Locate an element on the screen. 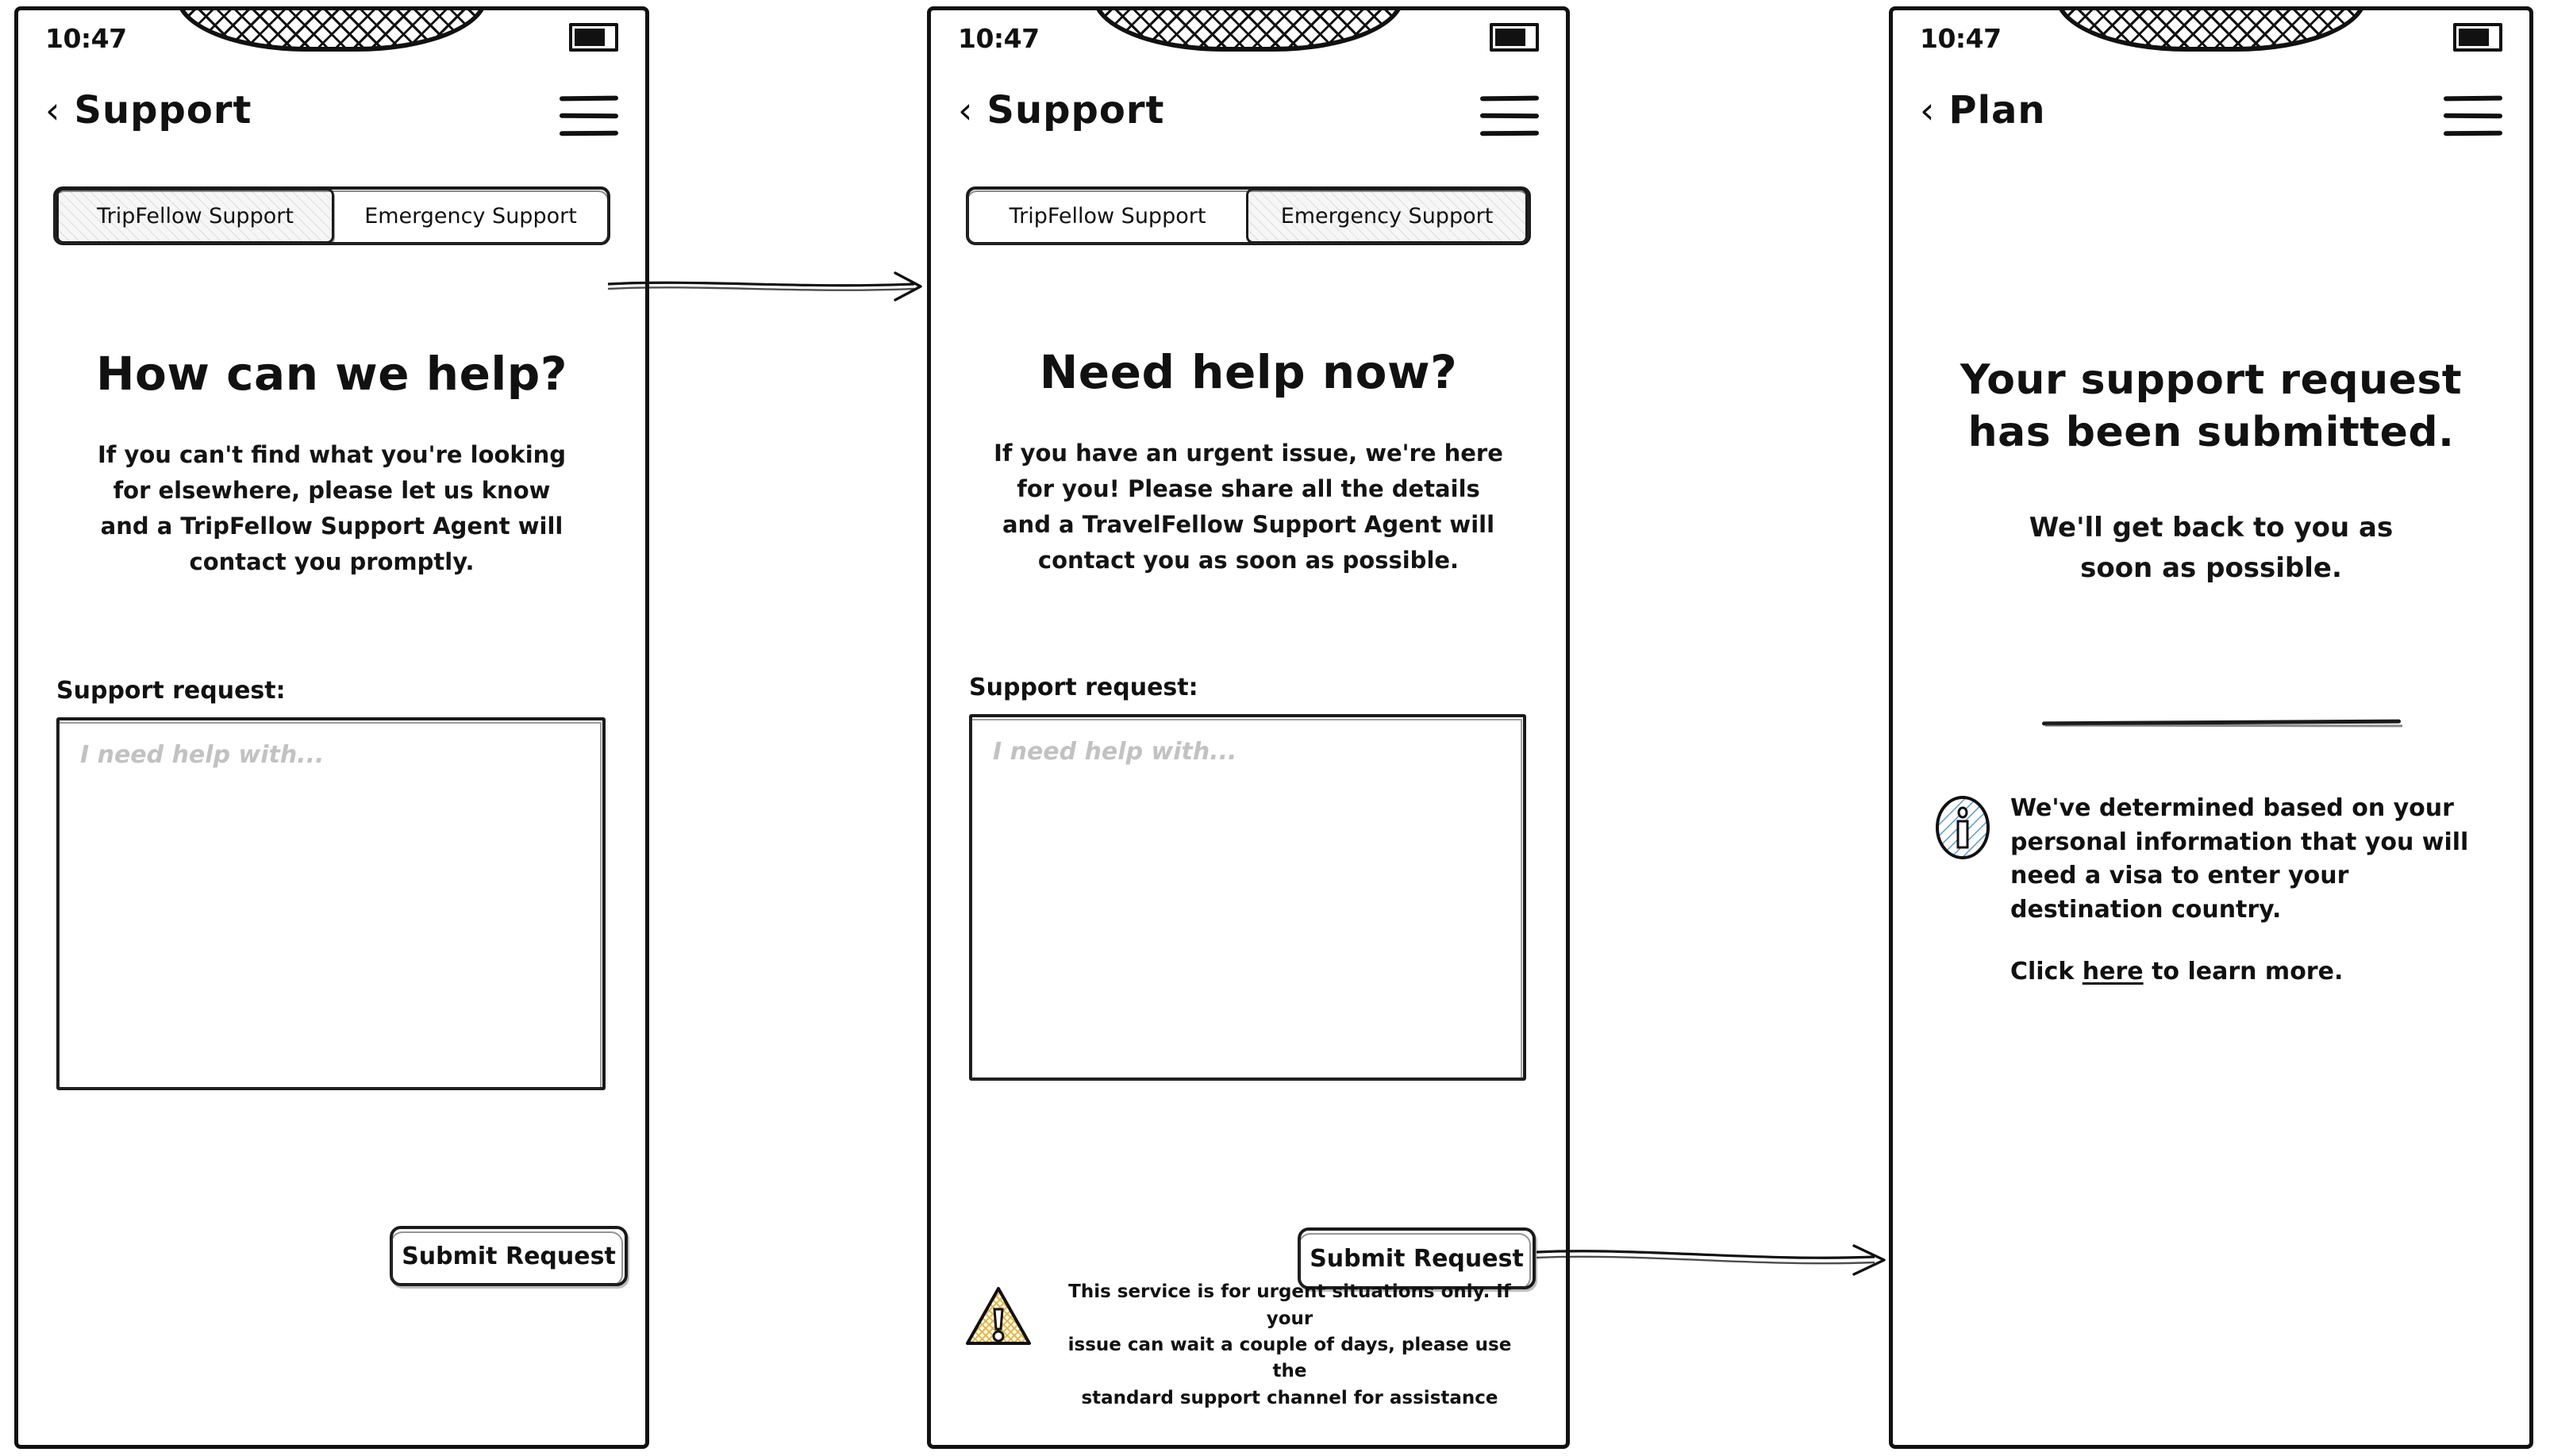 This screenshot has height=1456, width=2573. heading-line: Your support request is located at coordinates (2211, 380).